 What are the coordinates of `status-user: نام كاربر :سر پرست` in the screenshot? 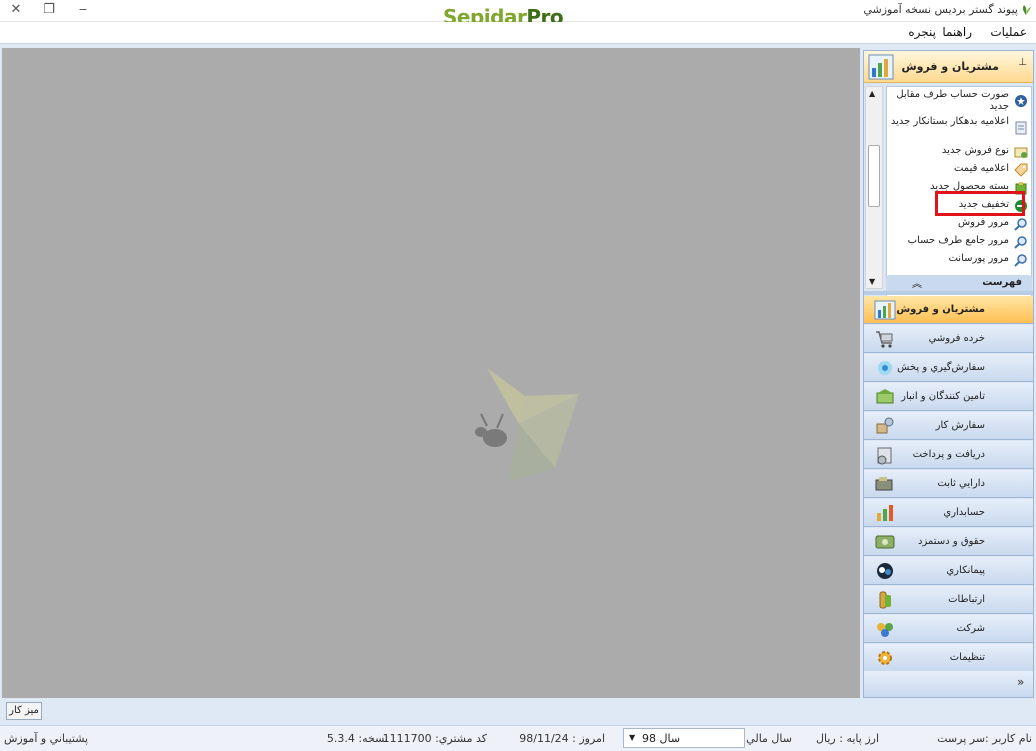 It's located at (984, 738).